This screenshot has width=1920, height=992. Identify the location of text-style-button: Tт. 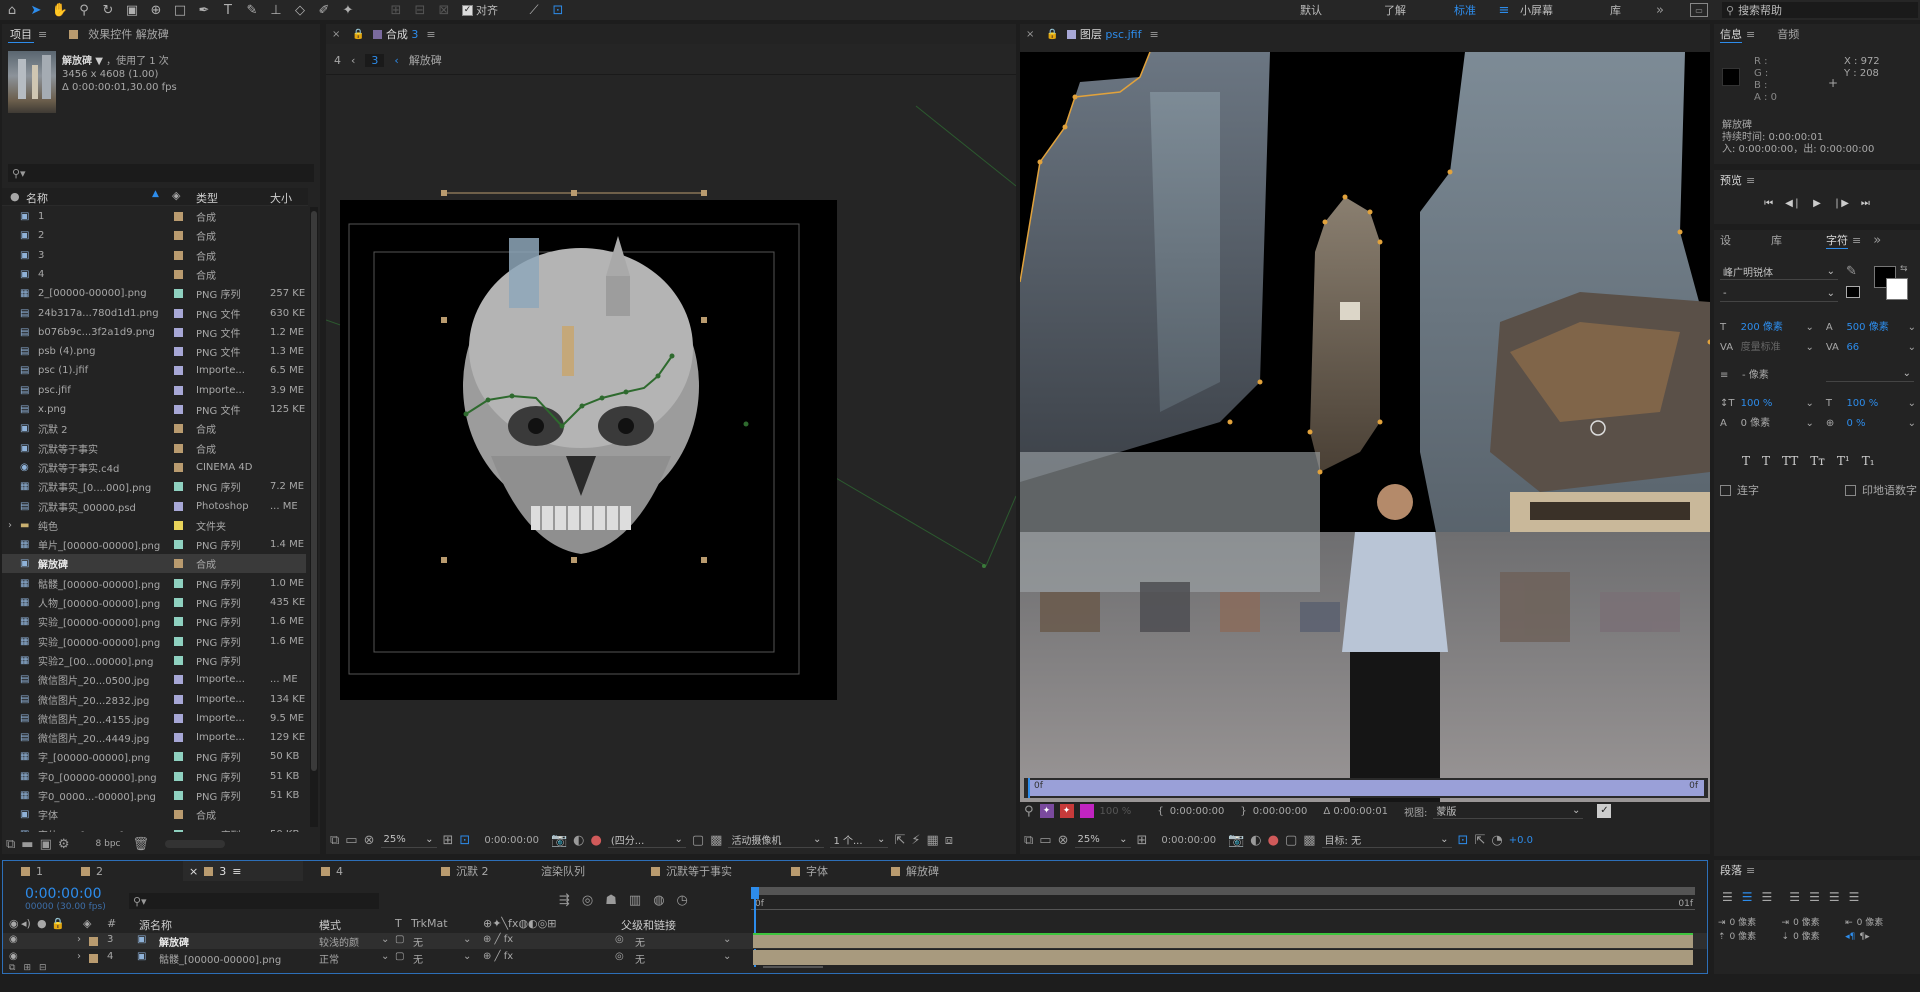
(1817, 461).